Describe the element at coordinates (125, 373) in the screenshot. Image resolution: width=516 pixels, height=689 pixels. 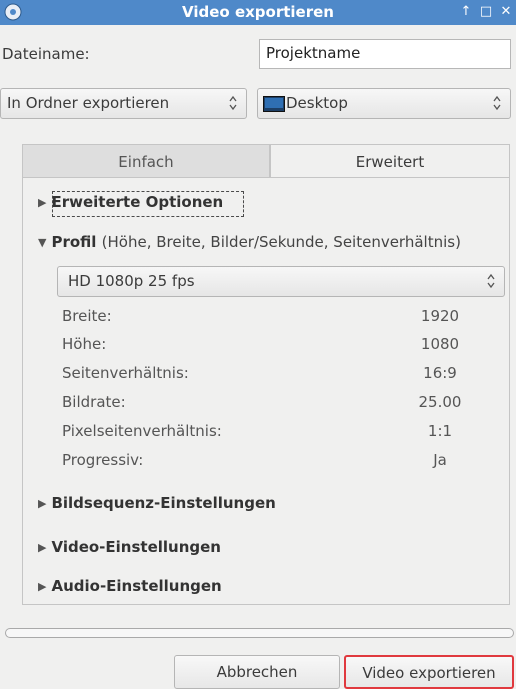
I see `row-label: Seitenverhältnis:` at that location.